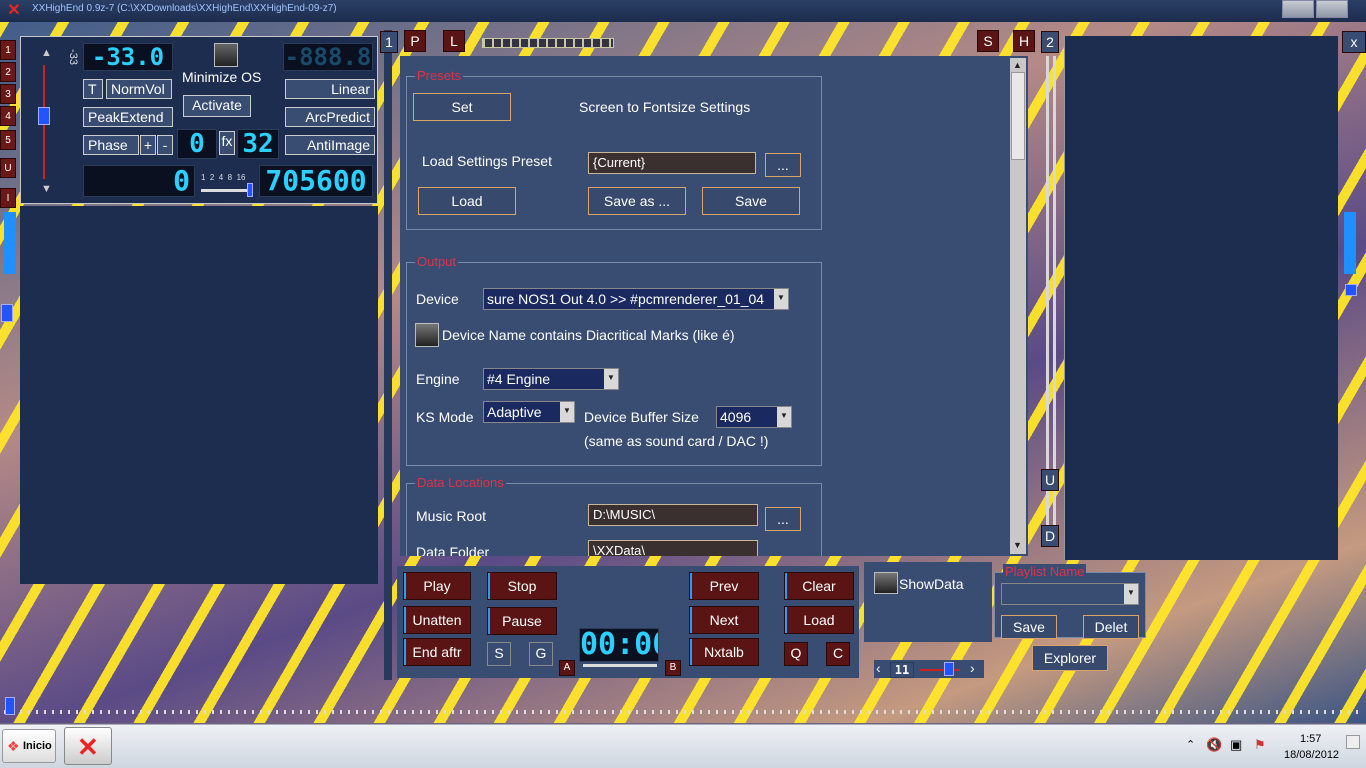  Describe the element at coordinates (796, 654) in the screenshot. I see `q-button: Q` at that location.